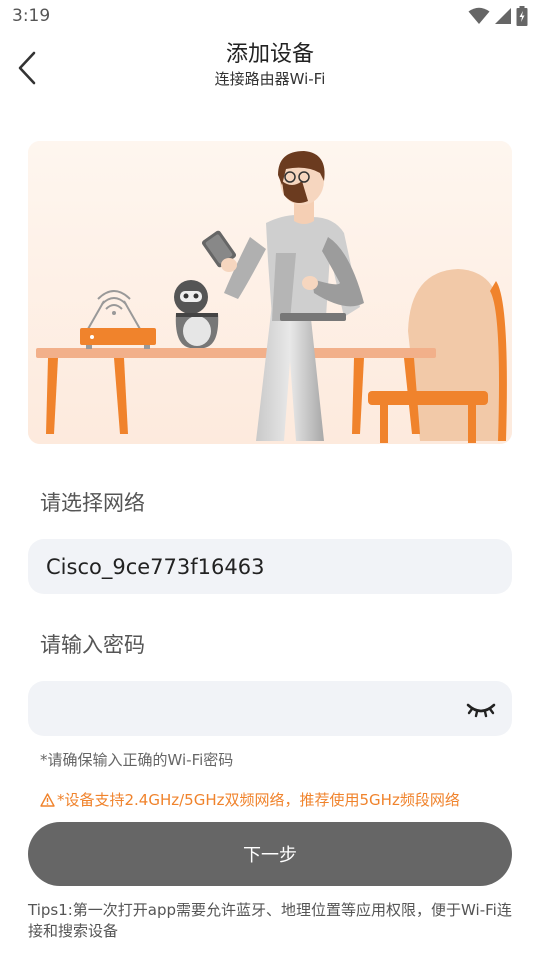  Describe the element at coordinates (92, 503) in the screenshot. I see `network-label: 请选择网络` at that location.